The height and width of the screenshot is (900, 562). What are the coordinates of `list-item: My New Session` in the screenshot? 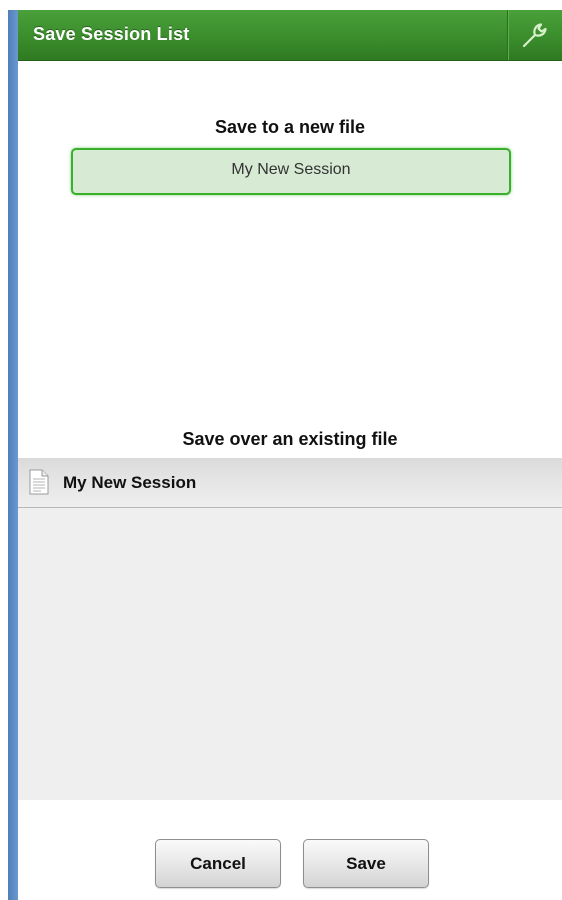 It's located at (290, 483).